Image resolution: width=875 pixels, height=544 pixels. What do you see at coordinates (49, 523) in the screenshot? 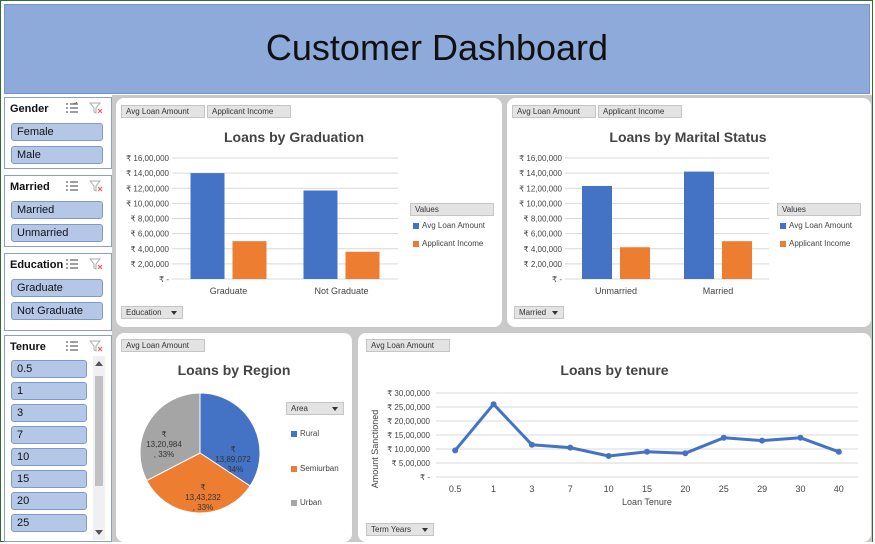
I see `slicer-item-tenure: 25` at bounding box center [49, 523].